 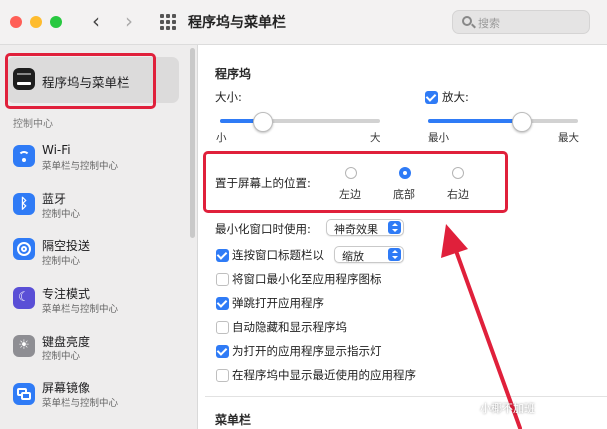 What do you see at coordinates (454, 241) in the screenshot?
I see `annotation-arrow-head` at bounding box center [454, 241].